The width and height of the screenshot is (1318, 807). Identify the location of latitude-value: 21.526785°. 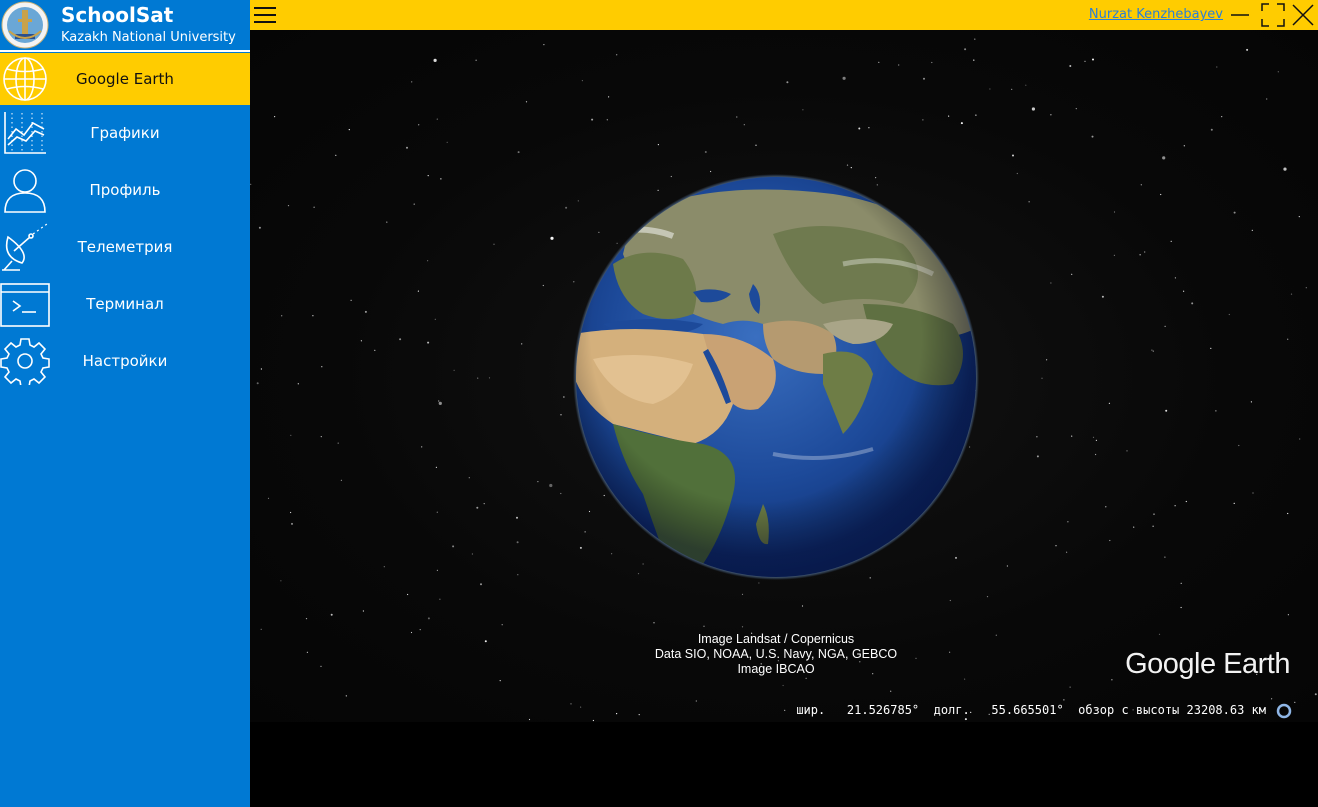
(883, 710).